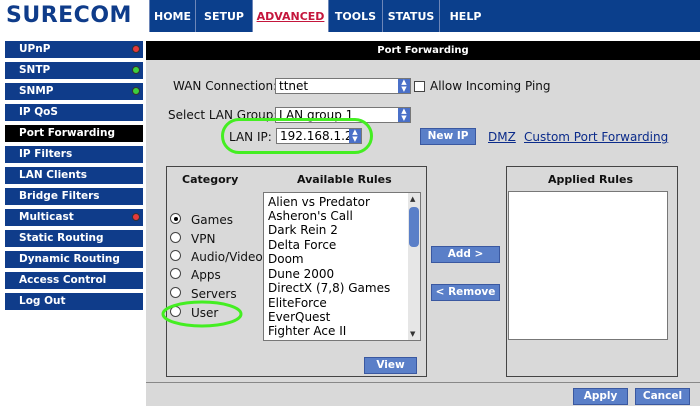 The width and height of the screenshot is (700, 406). Describe the element at coordinates (212, 220) in the screenshot. I see `radio-label-games: Games` at that location.